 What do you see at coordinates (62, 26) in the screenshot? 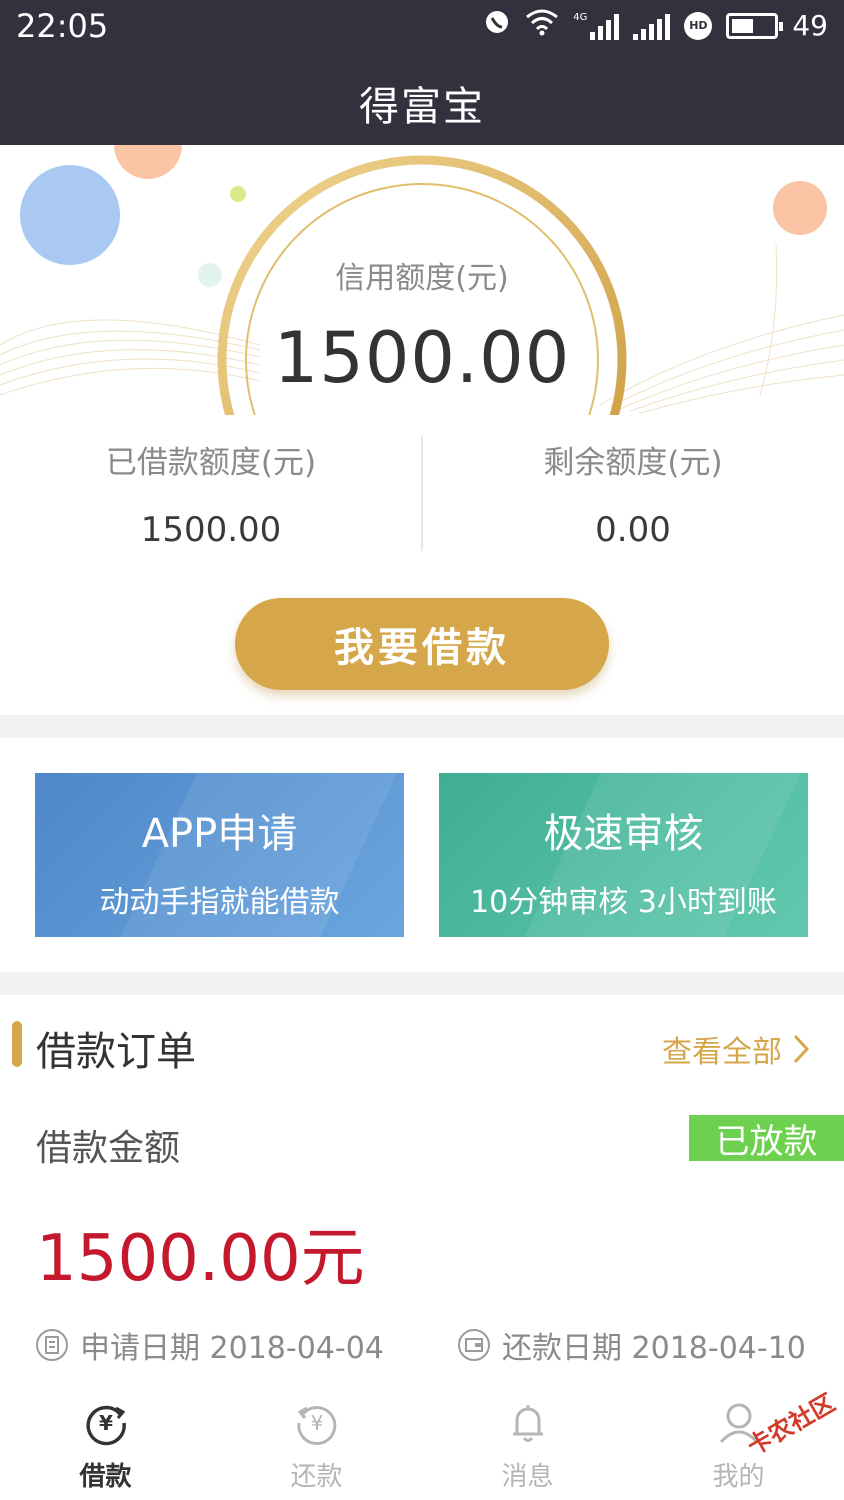
I see `status-time: 22:05` at bounding box center [62, 26].